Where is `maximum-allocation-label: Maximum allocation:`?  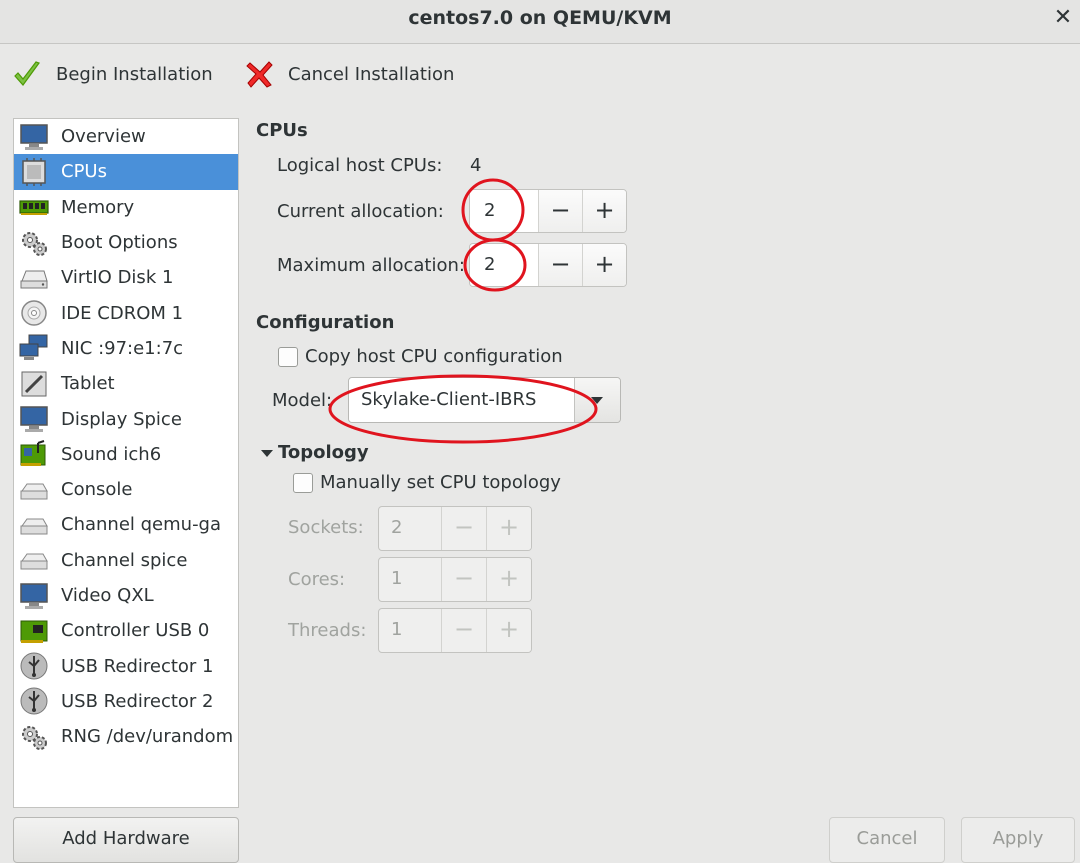 maximum-allocation-label: Maximum allocation: is located at coordinates (371, 265).